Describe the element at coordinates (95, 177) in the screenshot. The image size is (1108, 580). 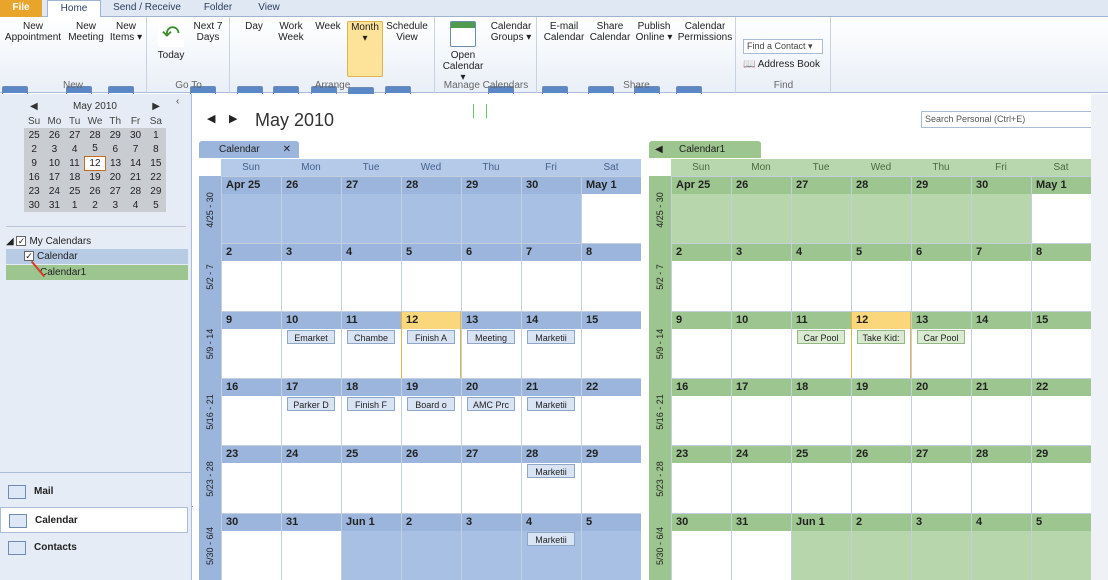
I see `mini-day: 19` at that location.